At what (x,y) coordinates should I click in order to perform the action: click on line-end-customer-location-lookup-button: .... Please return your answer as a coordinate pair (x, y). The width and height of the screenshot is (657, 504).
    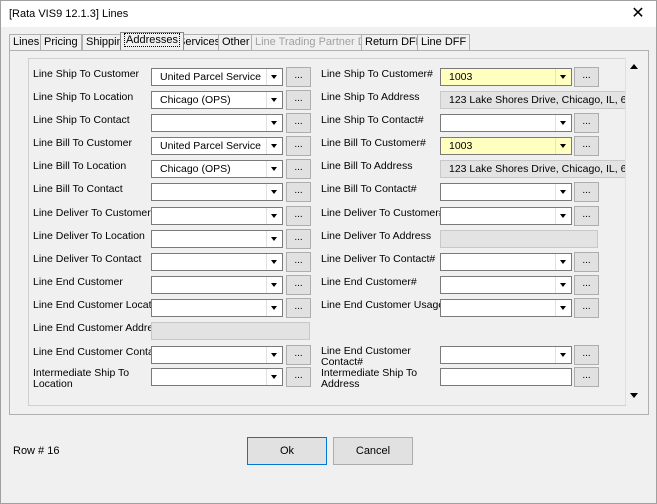
    Looking at the image, I should click on (298, 308).